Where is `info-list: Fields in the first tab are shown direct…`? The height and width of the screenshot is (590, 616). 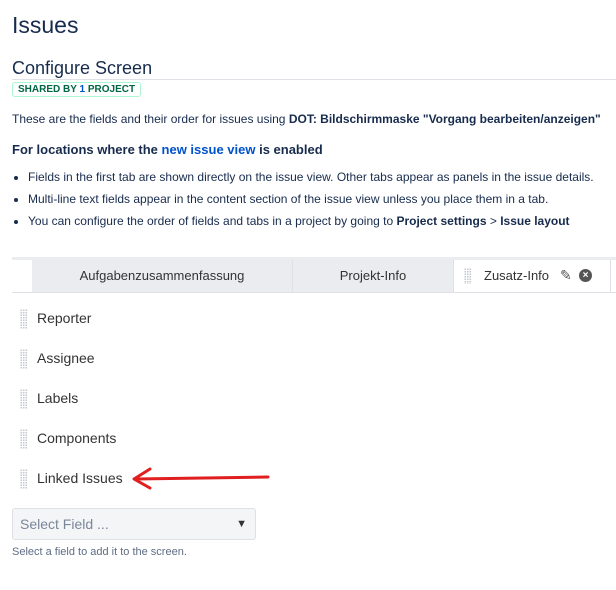 info-list: Fields in the first tab are shown direct… is located at coordinates (313, 199).